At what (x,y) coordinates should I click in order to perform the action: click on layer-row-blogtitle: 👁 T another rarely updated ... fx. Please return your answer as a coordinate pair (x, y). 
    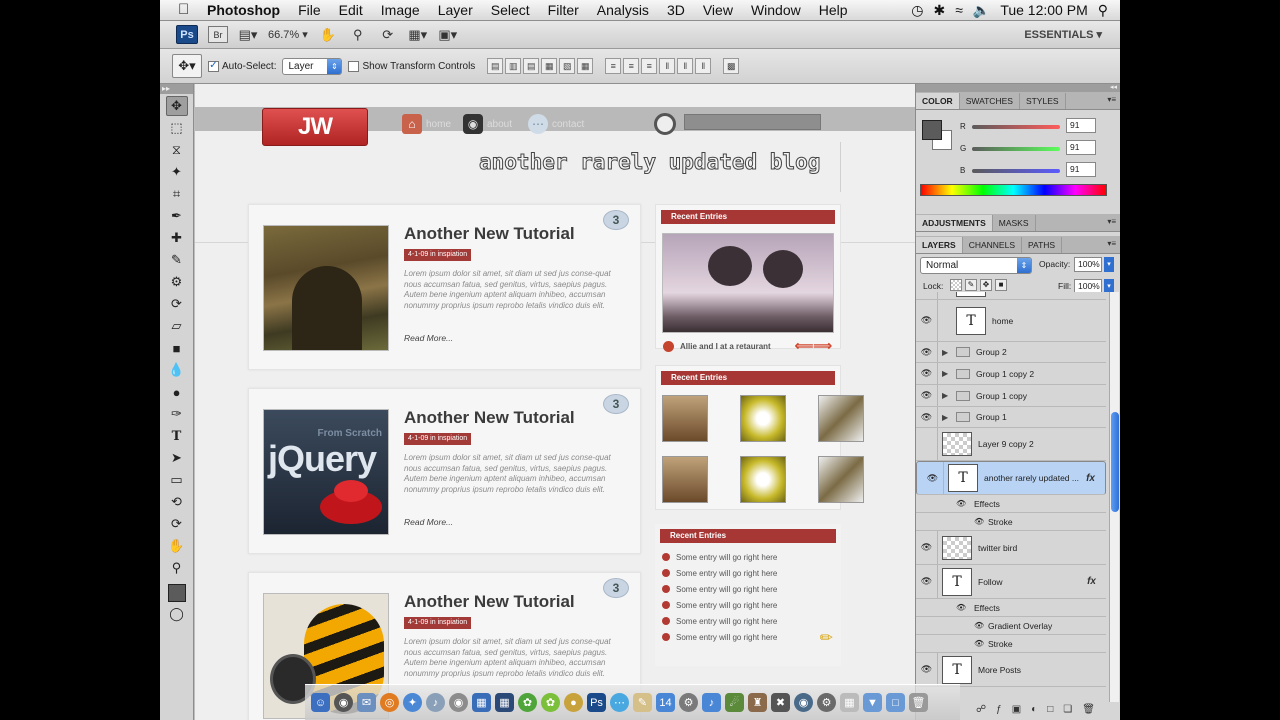
    Looking at the image, I should click on (1011, 478).